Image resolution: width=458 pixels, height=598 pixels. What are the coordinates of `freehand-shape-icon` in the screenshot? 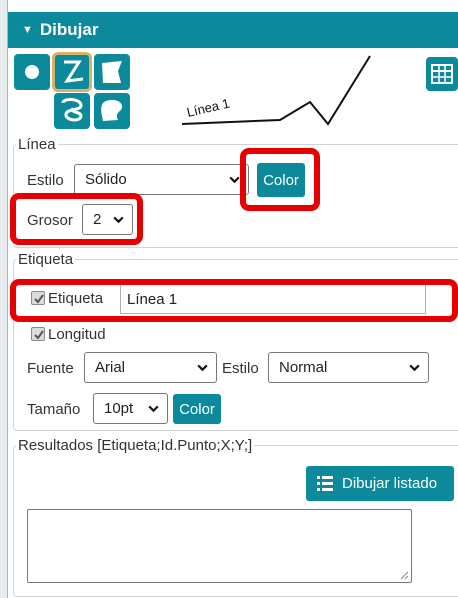 It's located at (72, 110).